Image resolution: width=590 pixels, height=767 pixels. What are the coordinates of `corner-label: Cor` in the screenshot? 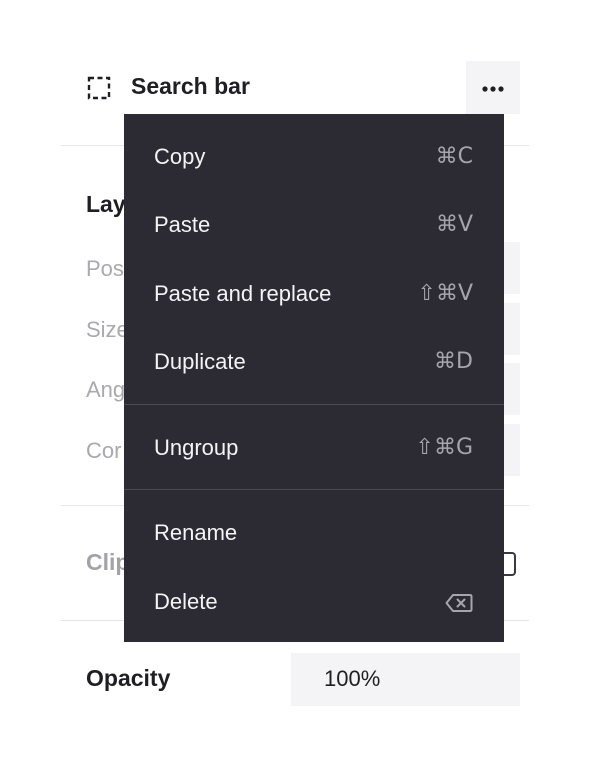 It's located at (104, 450).